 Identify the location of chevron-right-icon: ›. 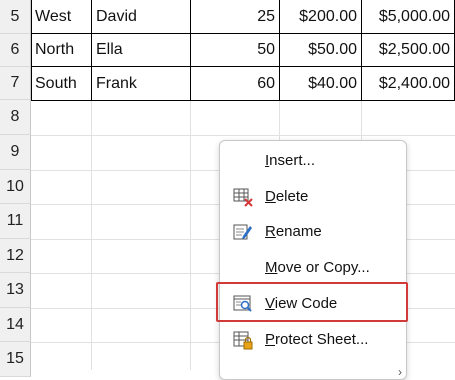
(400, 372).